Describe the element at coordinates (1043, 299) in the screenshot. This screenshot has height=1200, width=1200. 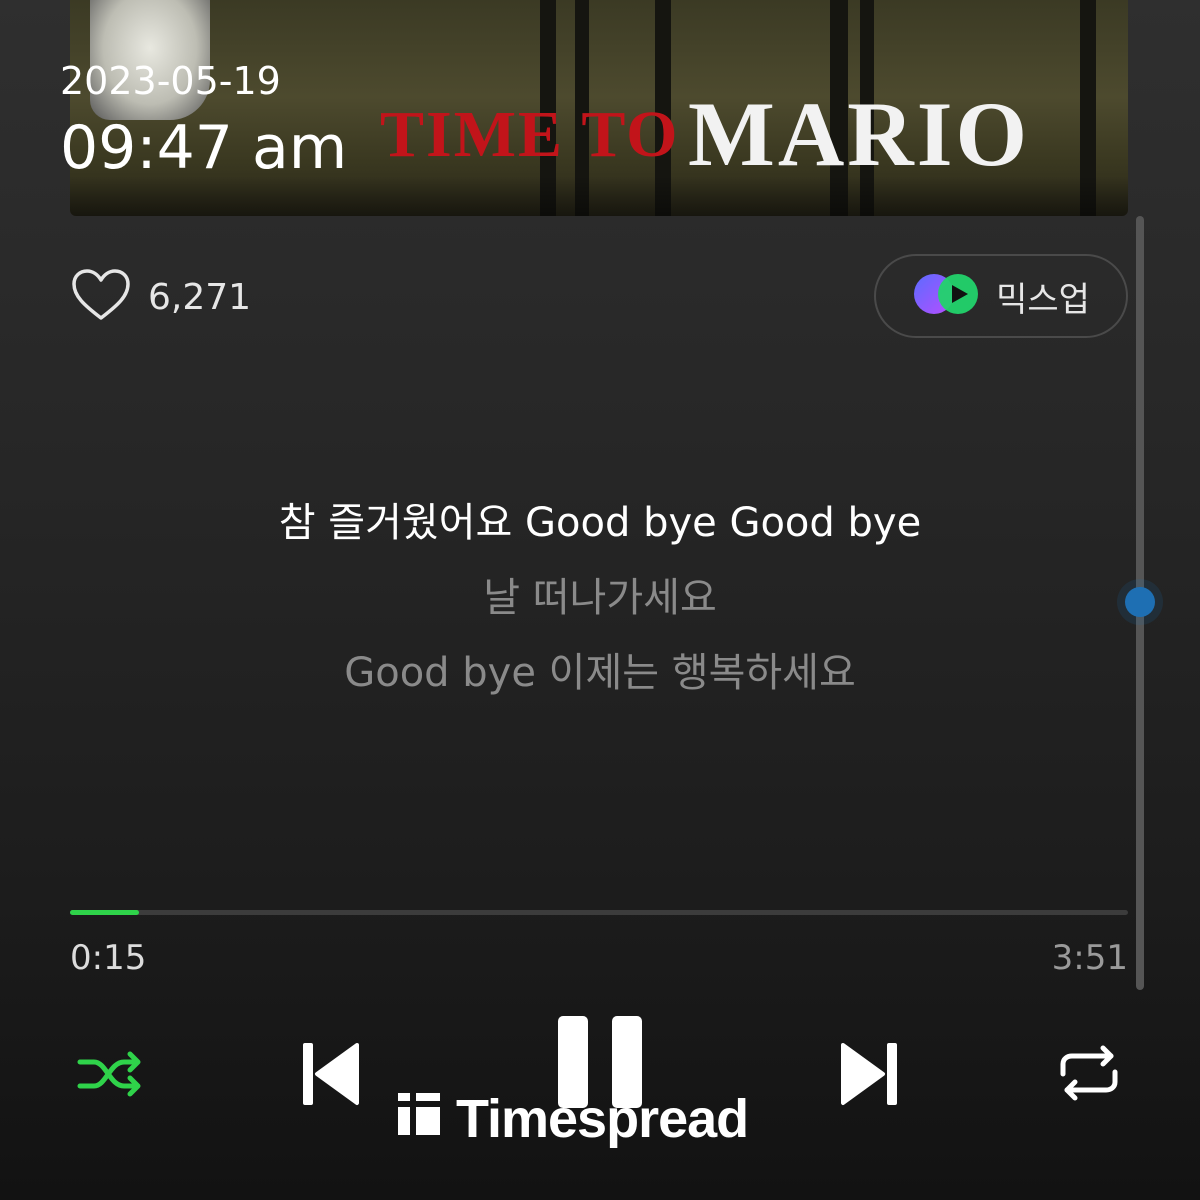
I see `mixup-label: 믹스업` at that location.